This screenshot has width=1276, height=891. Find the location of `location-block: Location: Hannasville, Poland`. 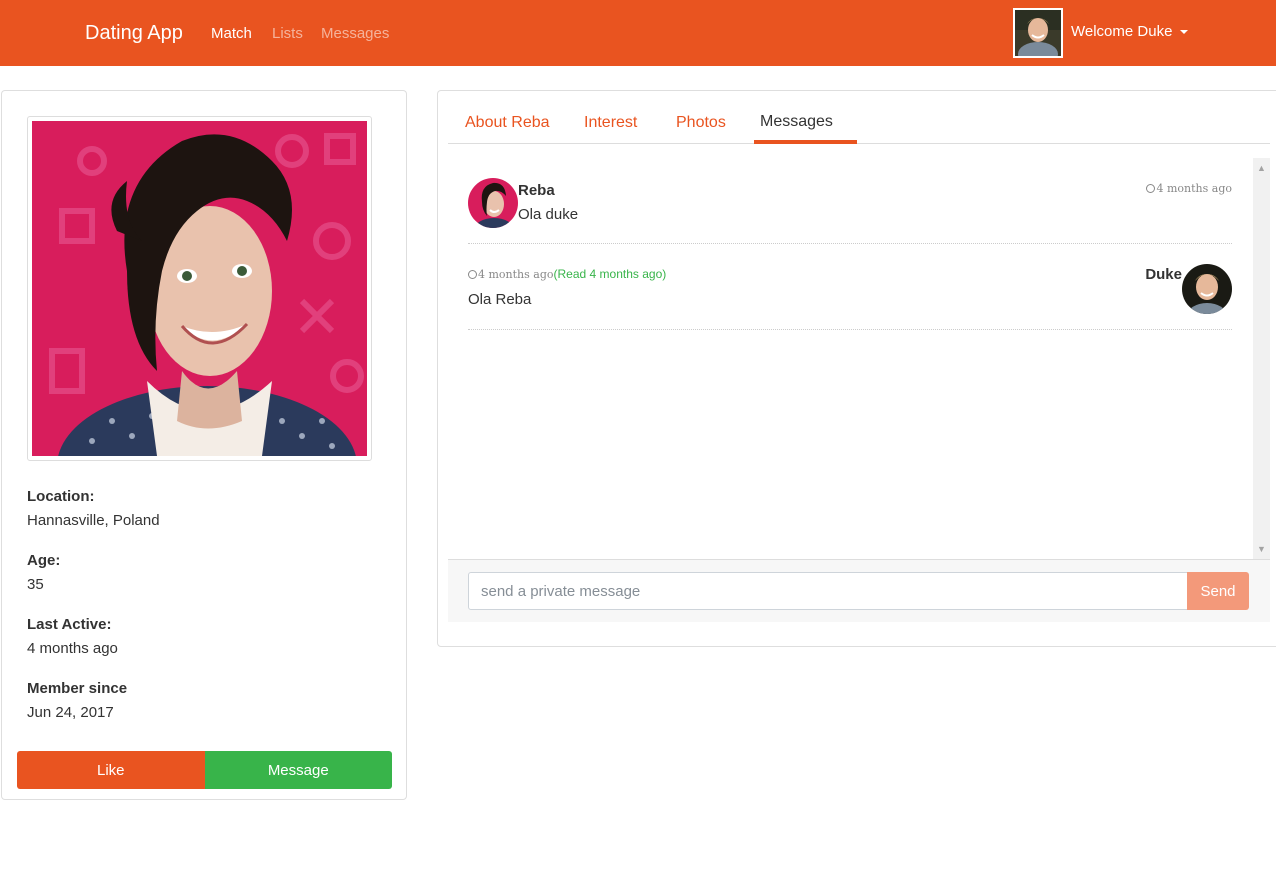

location-block: Location: Hannasville, Poland is located at coordinates (93, 508).